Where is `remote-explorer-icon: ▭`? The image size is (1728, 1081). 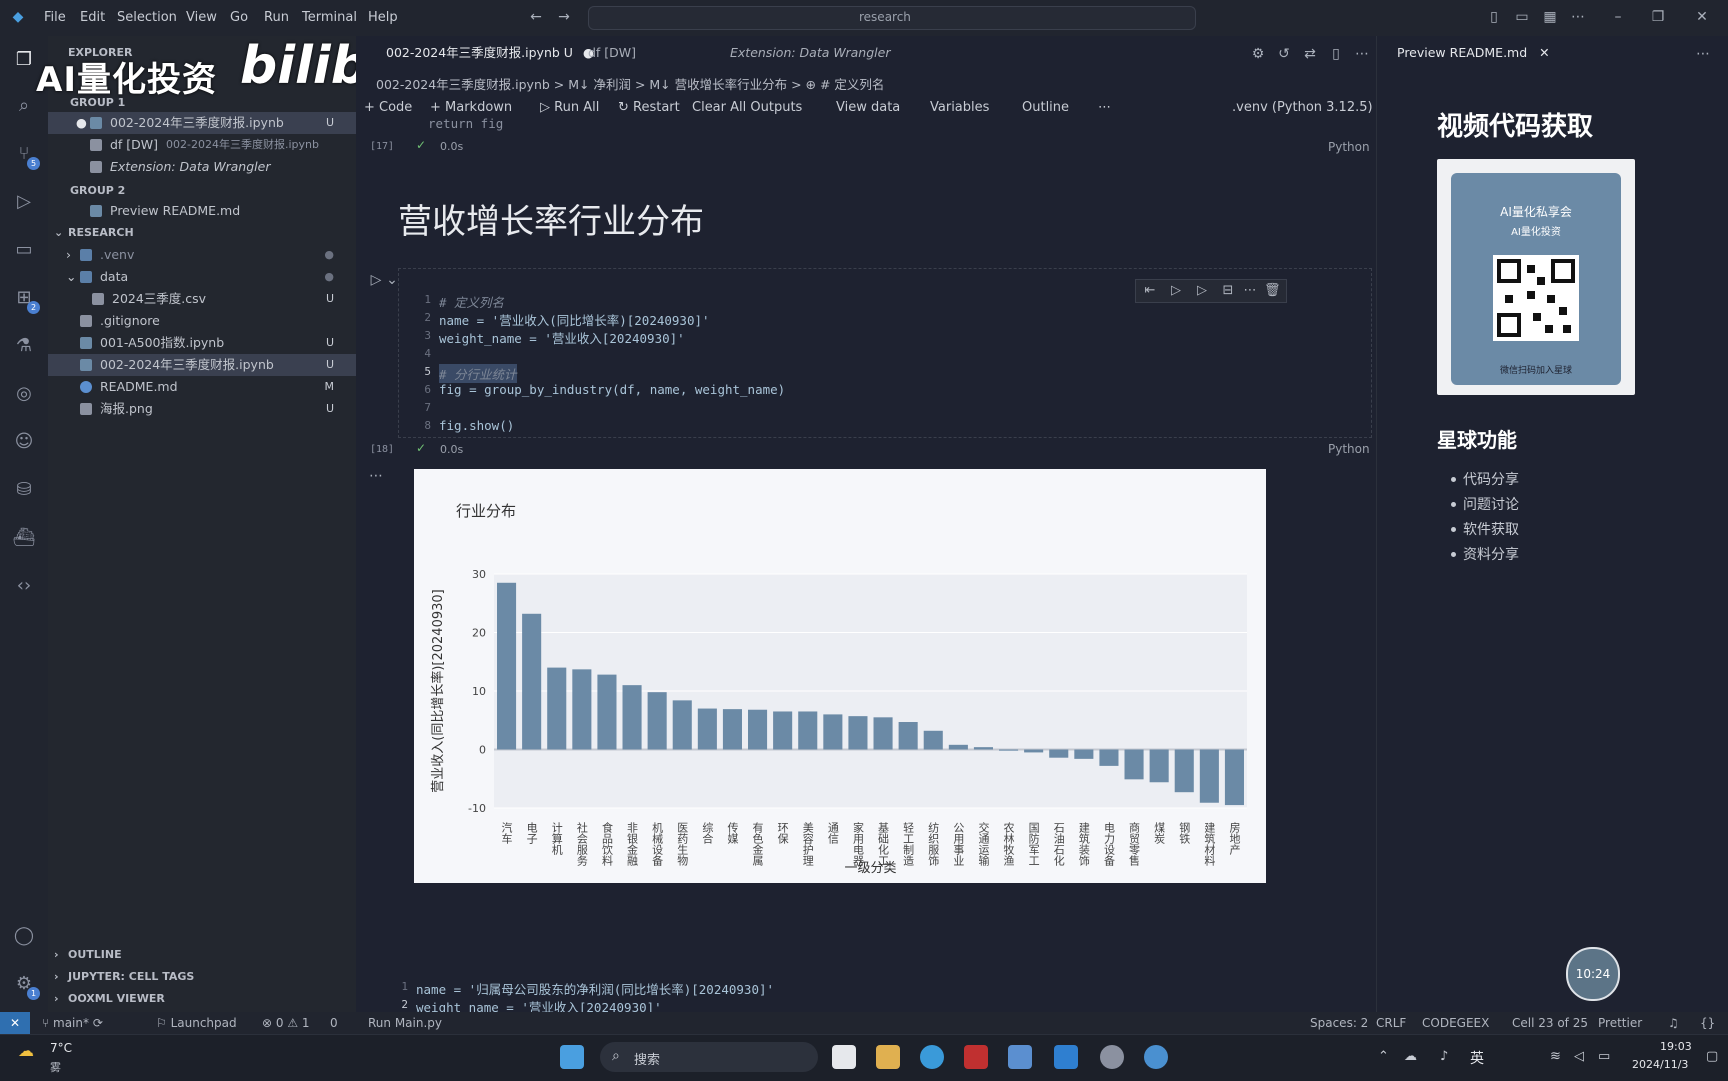
remote-explorer-icon: ▭ is located at coordinates (24, 250).